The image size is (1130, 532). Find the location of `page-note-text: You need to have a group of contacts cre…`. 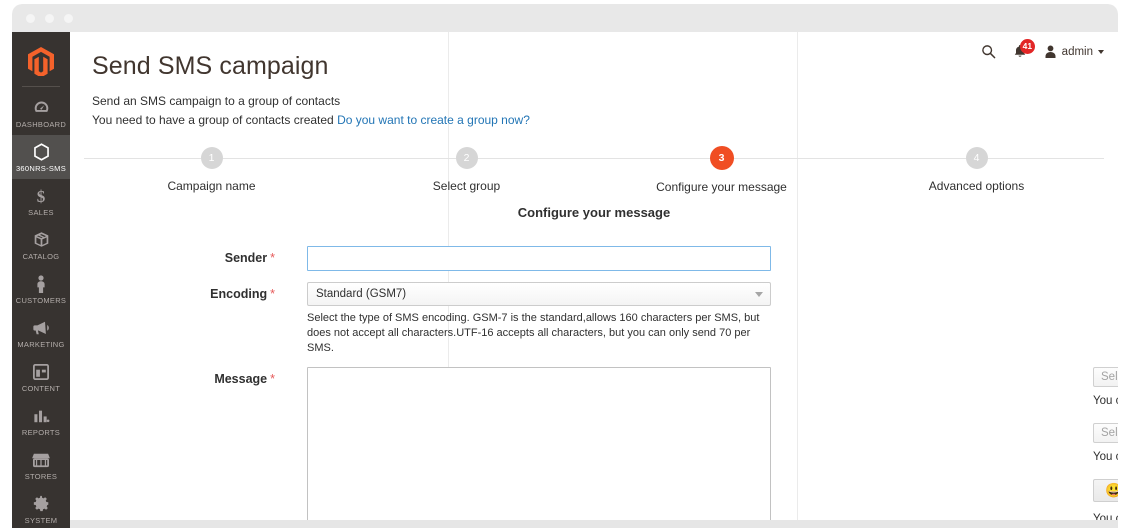

page-note-text: You need to have a group of contacts cre… is located at coordinates (215, 120).